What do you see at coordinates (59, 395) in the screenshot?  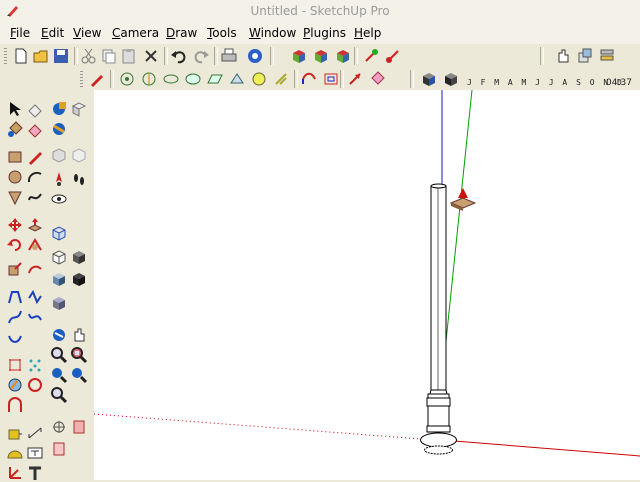 I see `next-view-icon` at bounding box center [59, 395].